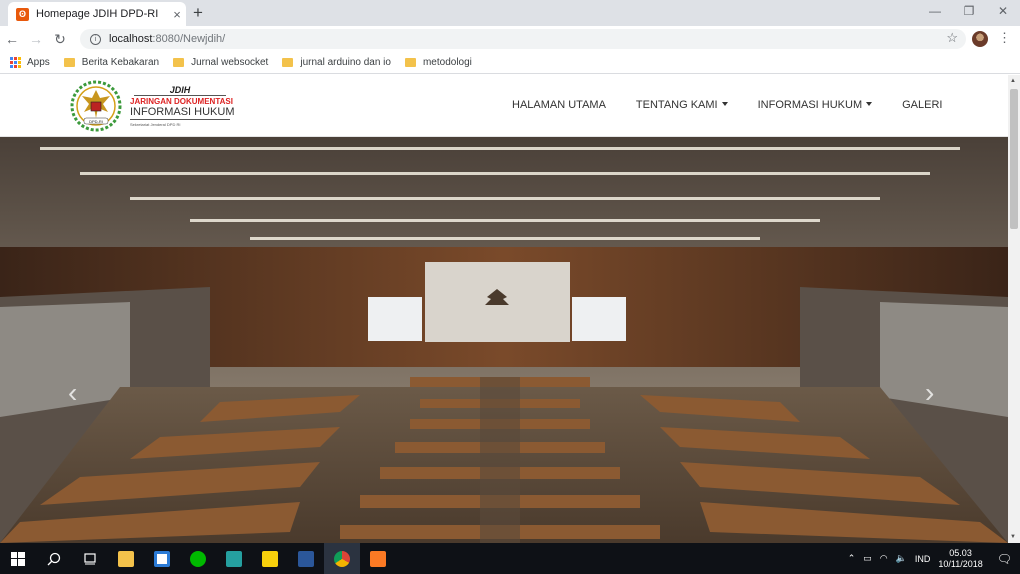 This screenshot has width=1020, height=574. Describe the element at coordinates (676, 105) in the screenshot. I see `nav-label: TENTANG KAMI` at that location.